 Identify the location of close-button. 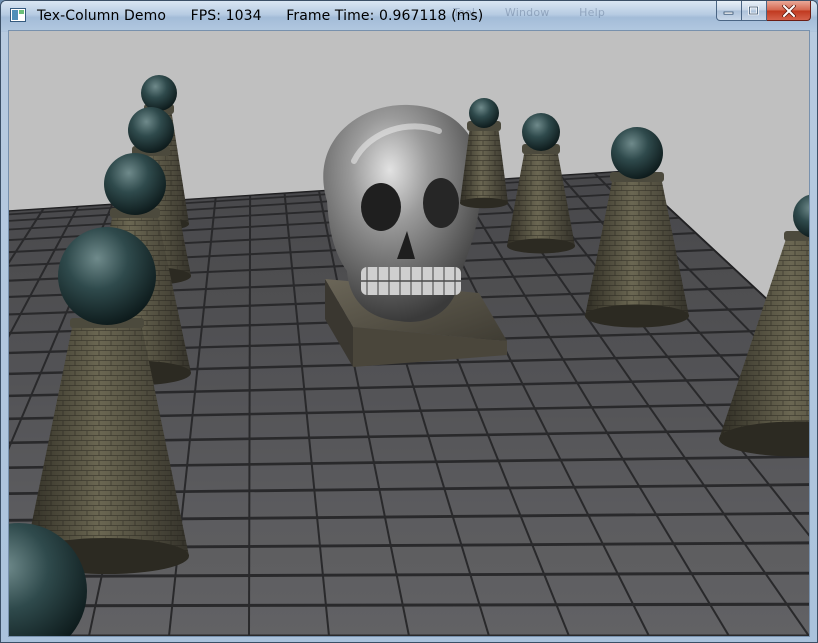
(789, 11).